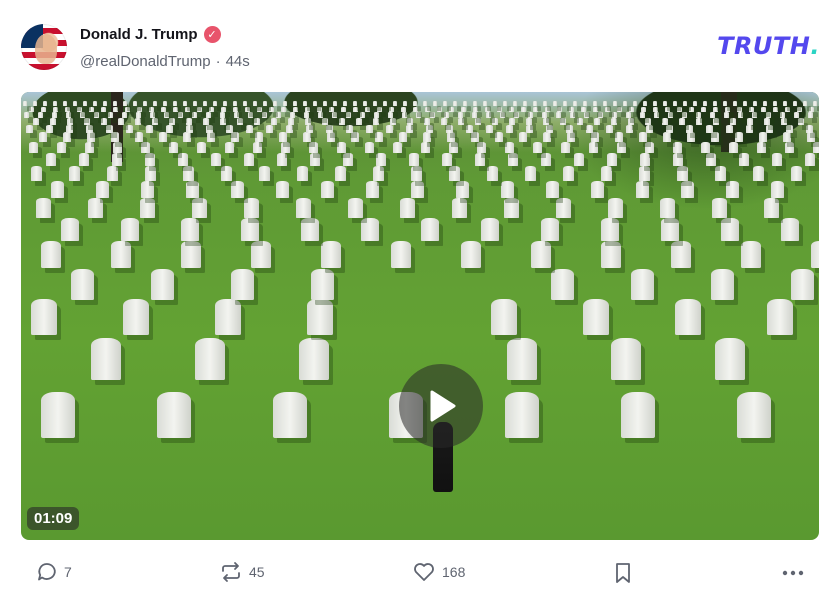 The width and height of the screenshot is (840, 615). Describe the element at coordinates (68, 572) in the screenshot. I see `reply-count: 7` at that location.